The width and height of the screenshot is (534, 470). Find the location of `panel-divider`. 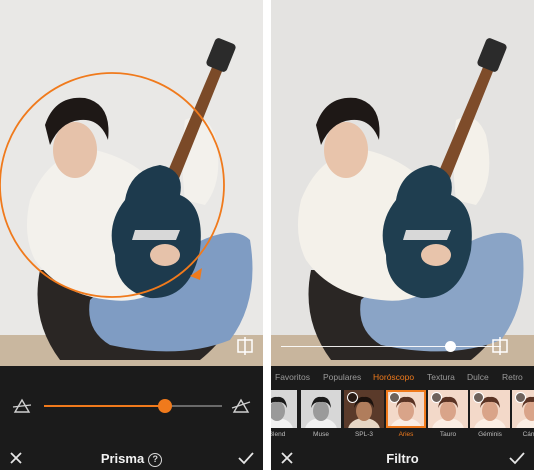

panel-divider is located at coordinates (267, 235).